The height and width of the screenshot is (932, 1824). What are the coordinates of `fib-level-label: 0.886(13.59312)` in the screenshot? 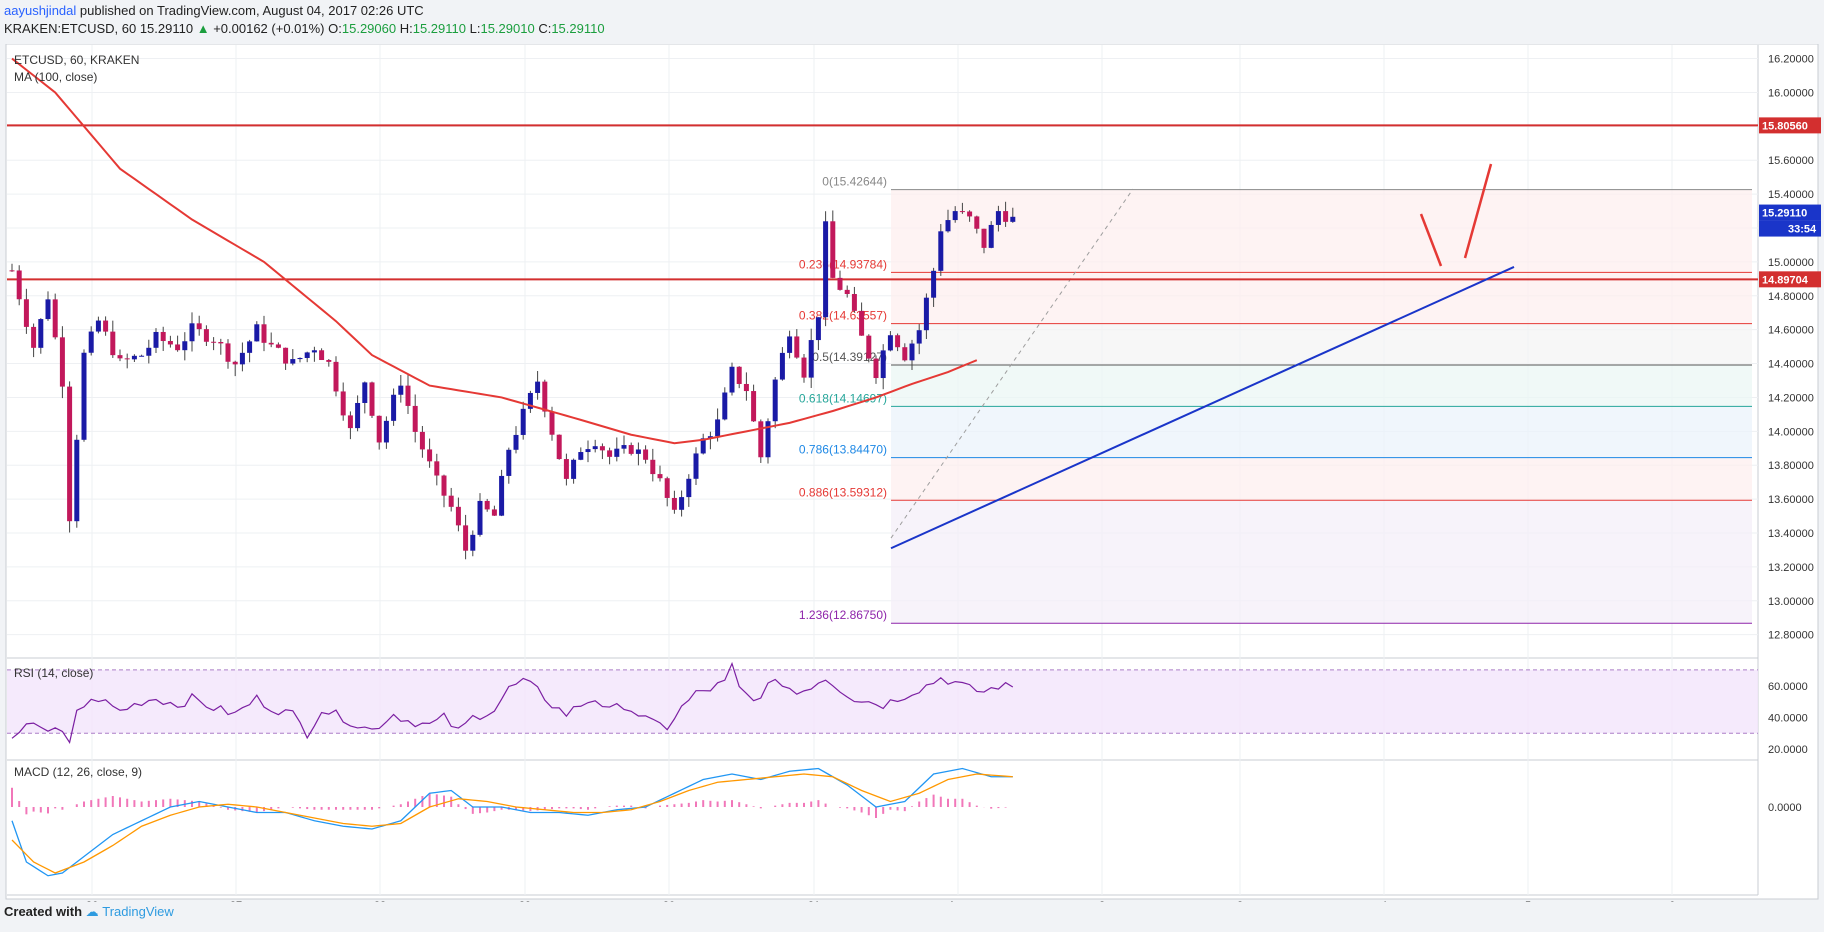 It's located at (843, 492).